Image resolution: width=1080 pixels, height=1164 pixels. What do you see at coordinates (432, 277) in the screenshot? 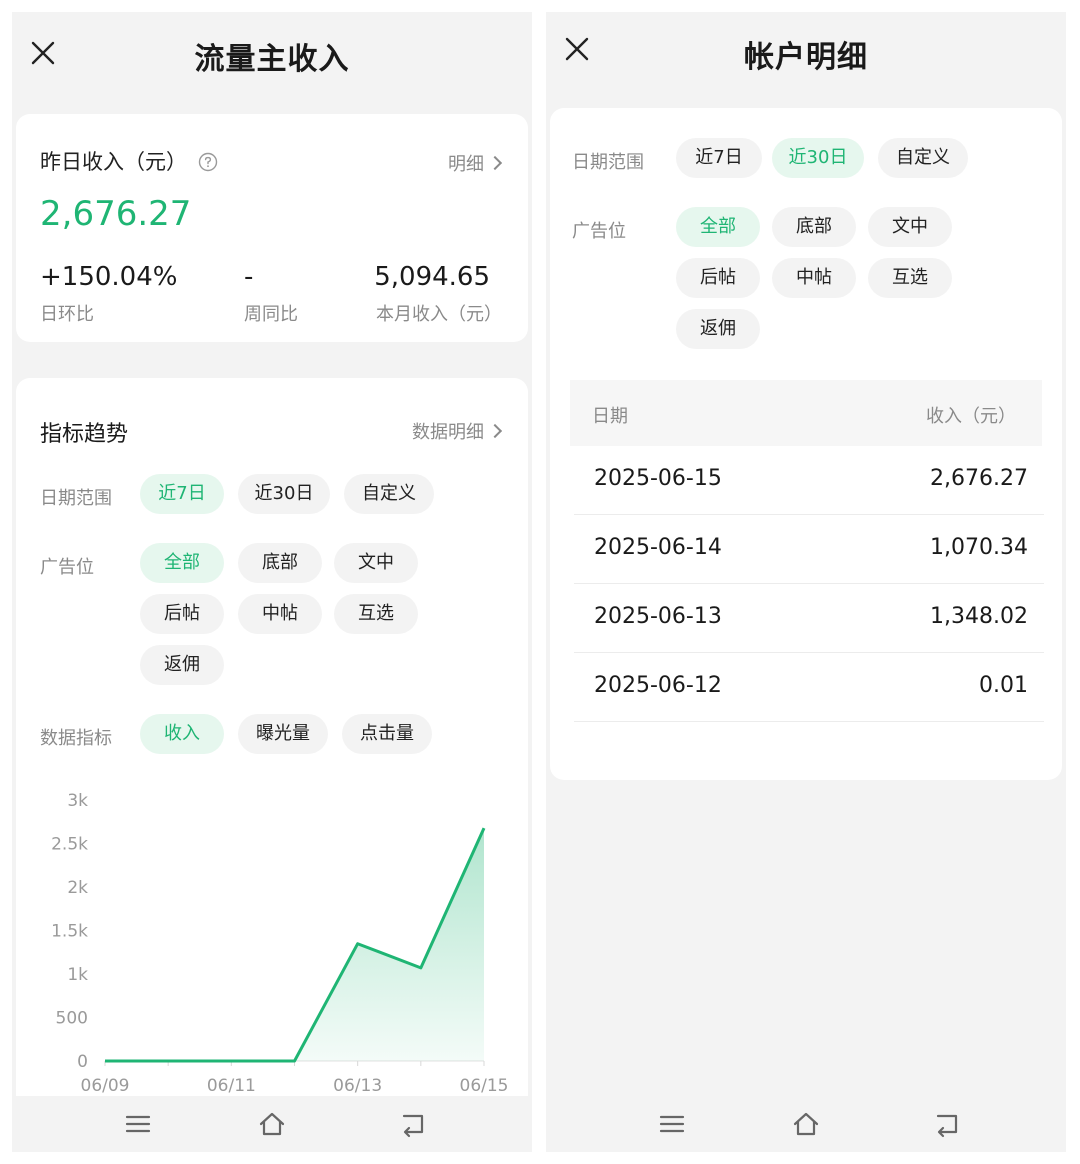
I see `month-income-value: 5,094.65` at bounding box center [432, 277].